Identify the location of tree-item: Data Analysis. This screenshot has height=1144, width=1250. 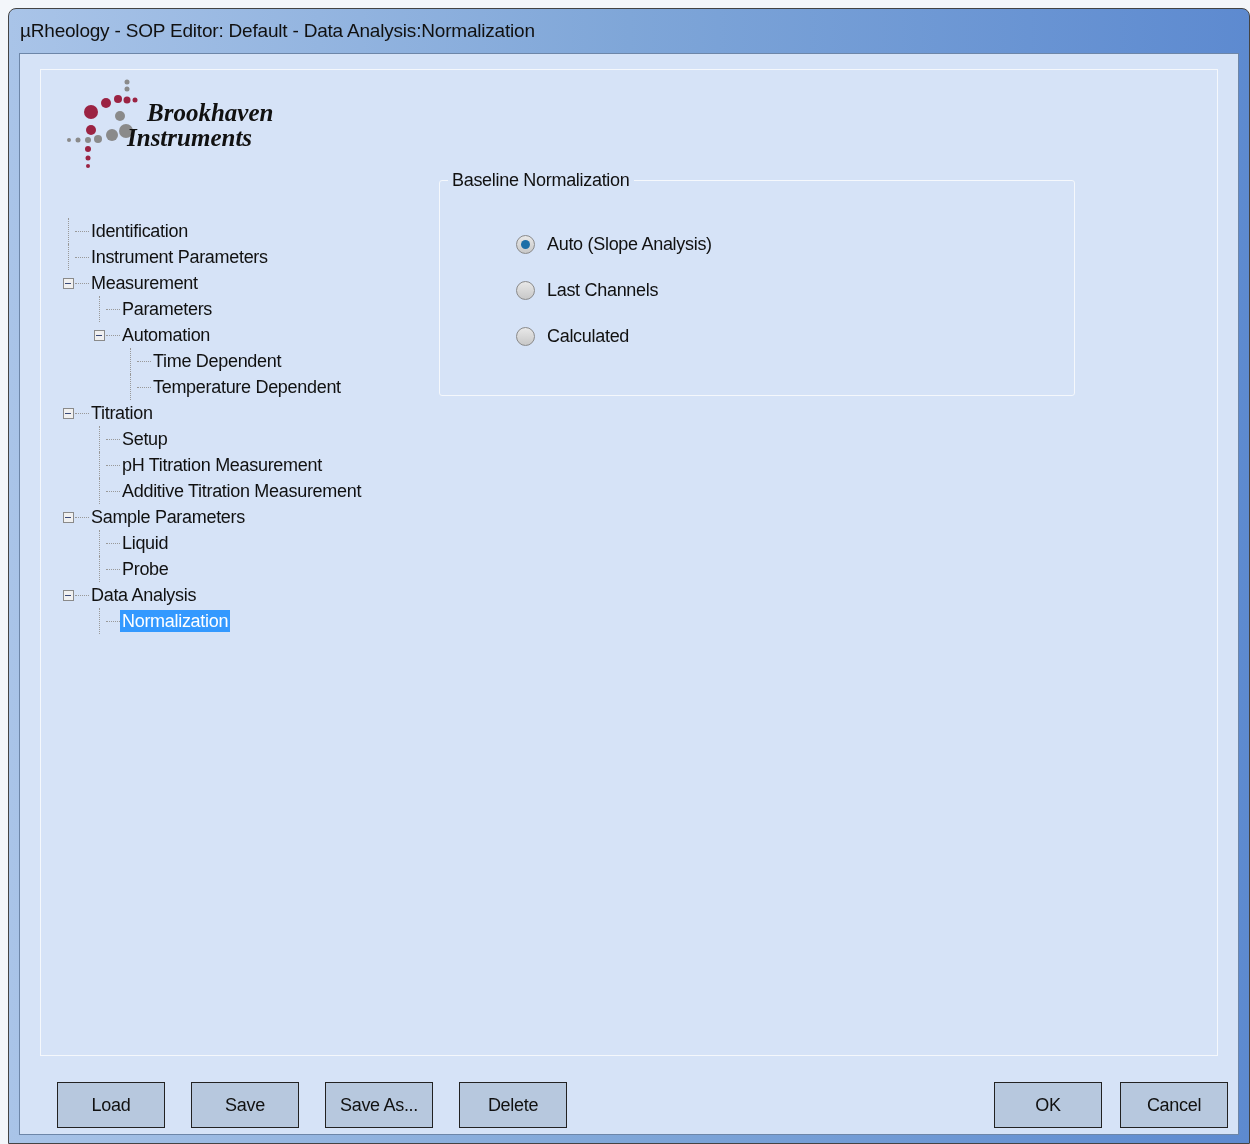
(144, 595).